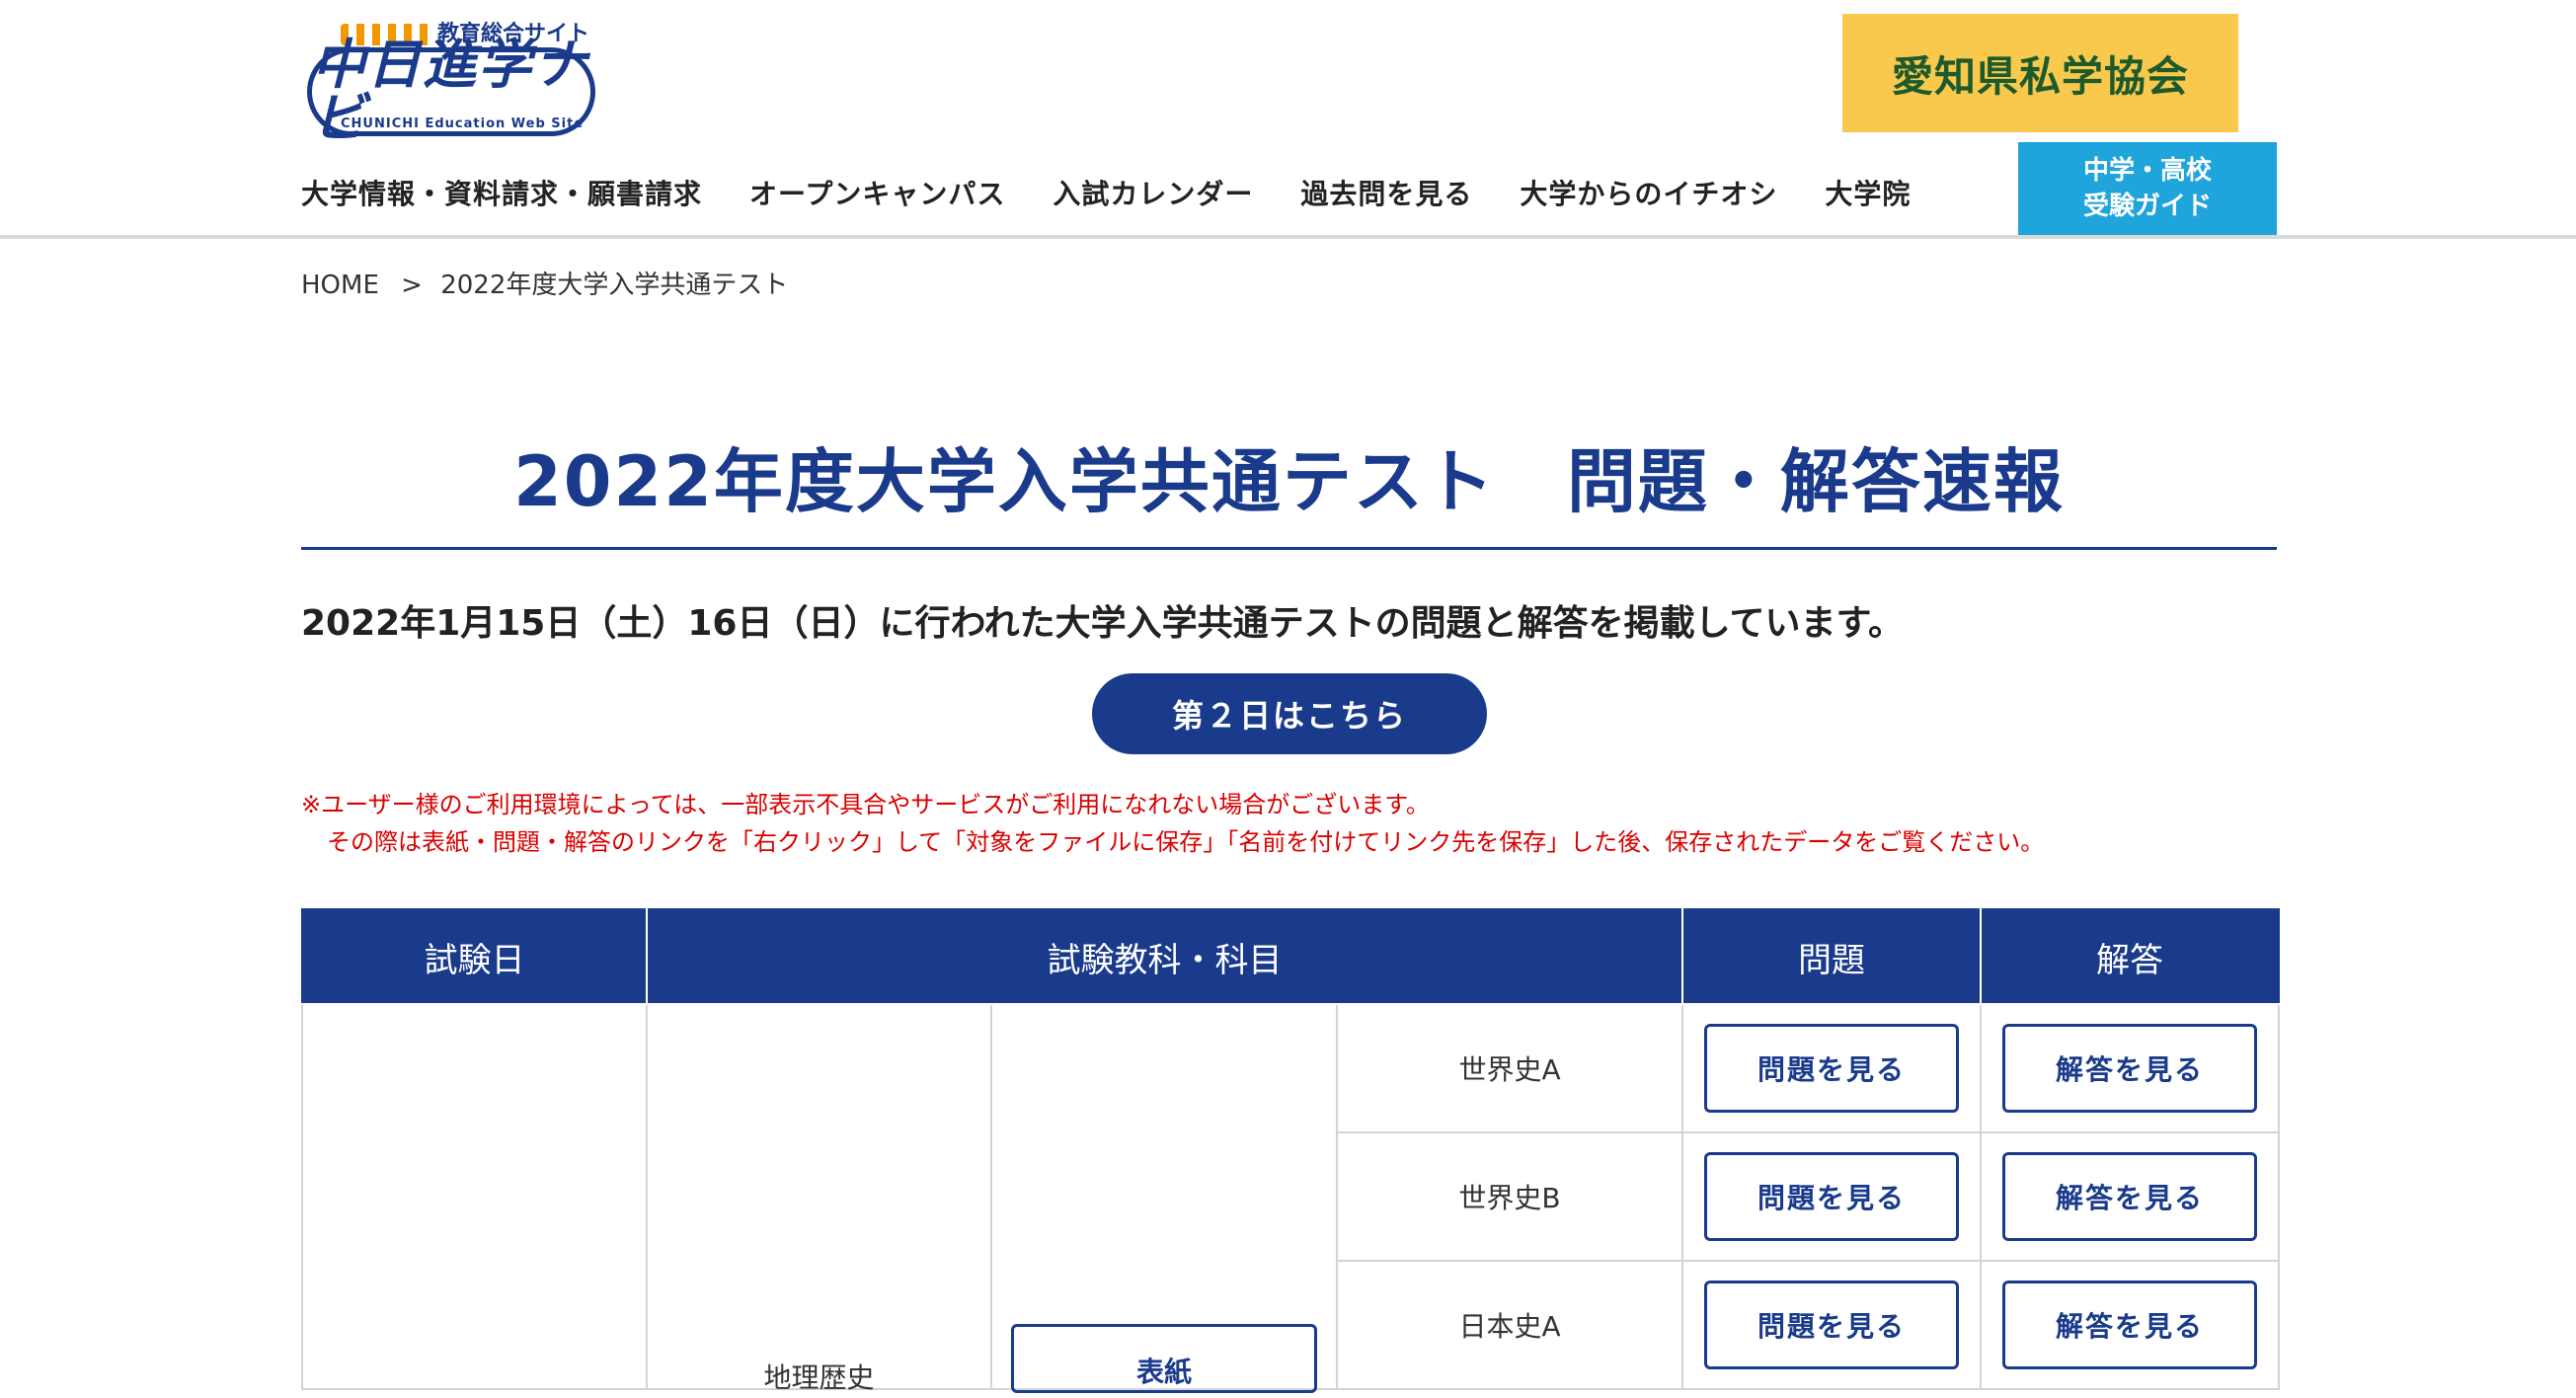 The width and height of the screenshot is (2576, 1398). Describe the element at coordinates (463, 124) in the screenshot. I see `logo-subtext: CHUNICHI Education Web Site` at that location.